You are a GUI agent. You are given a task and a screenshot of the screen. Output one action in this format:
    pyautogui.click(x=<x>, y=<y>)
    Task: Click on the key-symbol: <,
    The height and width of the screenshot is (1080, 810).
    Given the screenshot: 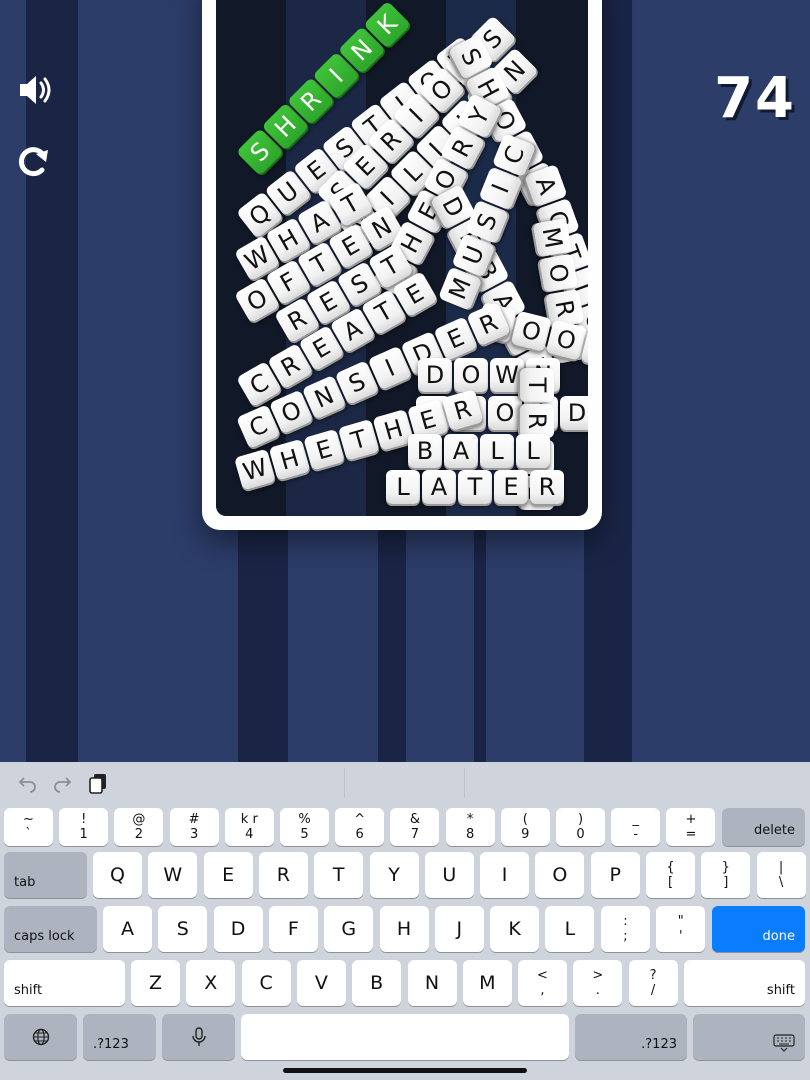 What is the action you would take?
    pyautogui.click(x=542, y=983)
    